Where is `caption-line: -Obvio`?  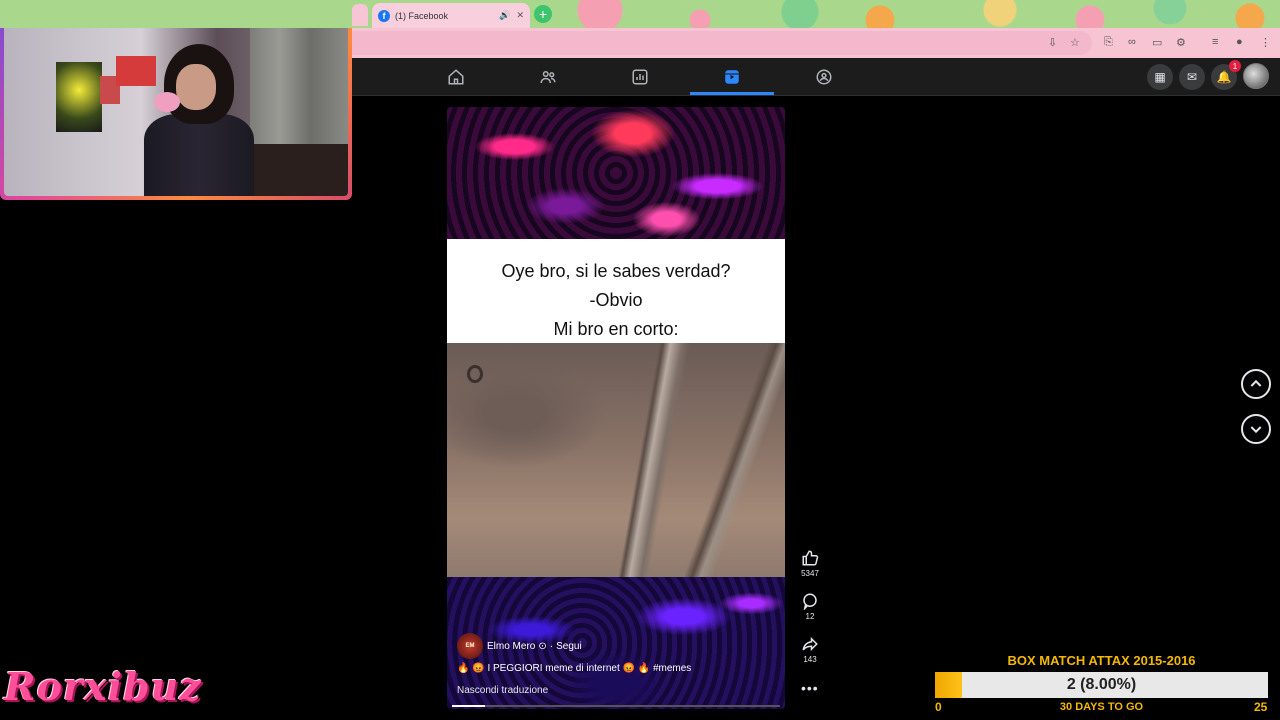 caption-line: -Obvio is located at coordinates (616, 300).